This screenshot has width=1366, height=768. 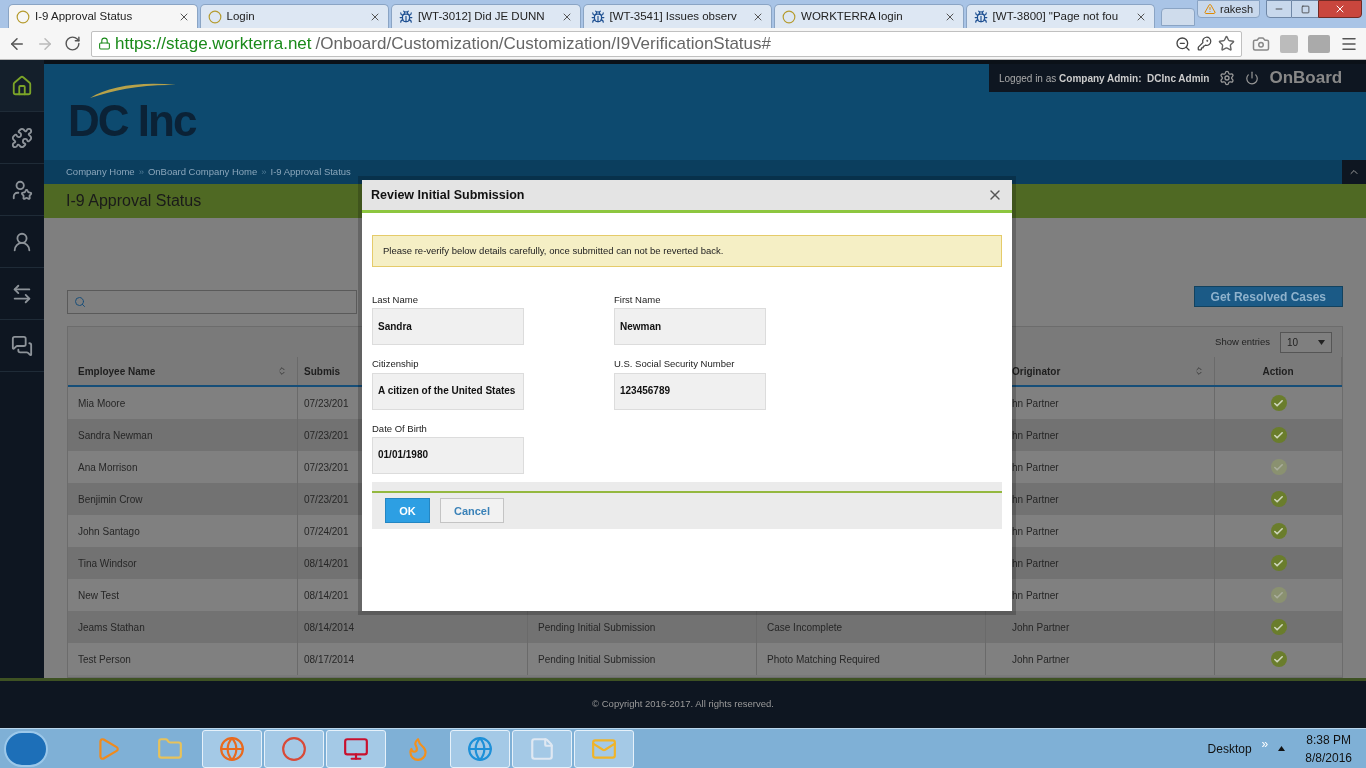 What do you see at coordinates (1306, 342) in the screenshot?
I see `entries-select: 10` at bounding box center [1306, 342].